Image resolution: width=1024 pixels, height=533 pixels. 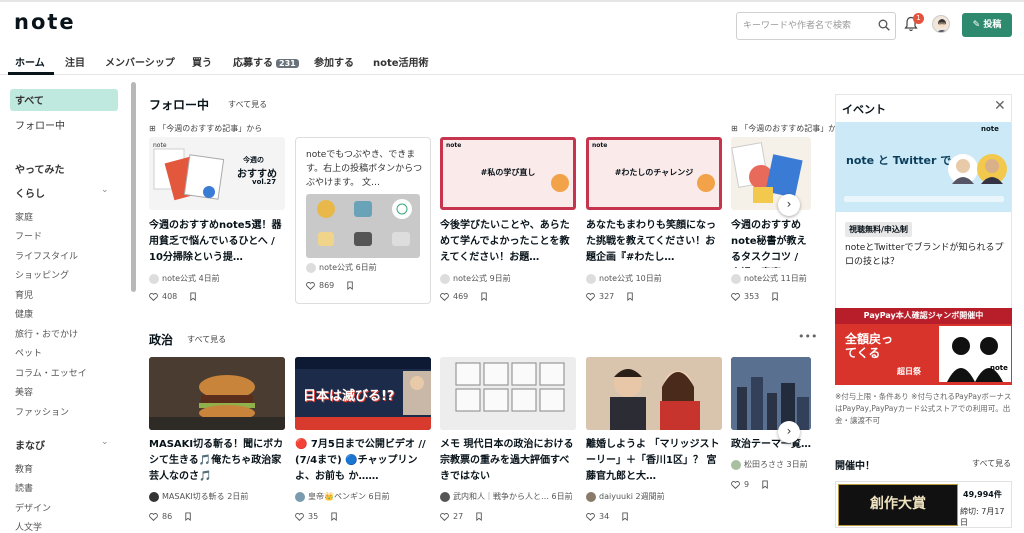 I want to click on sidebar-item-health: 健康, so click(x=24, y=313).